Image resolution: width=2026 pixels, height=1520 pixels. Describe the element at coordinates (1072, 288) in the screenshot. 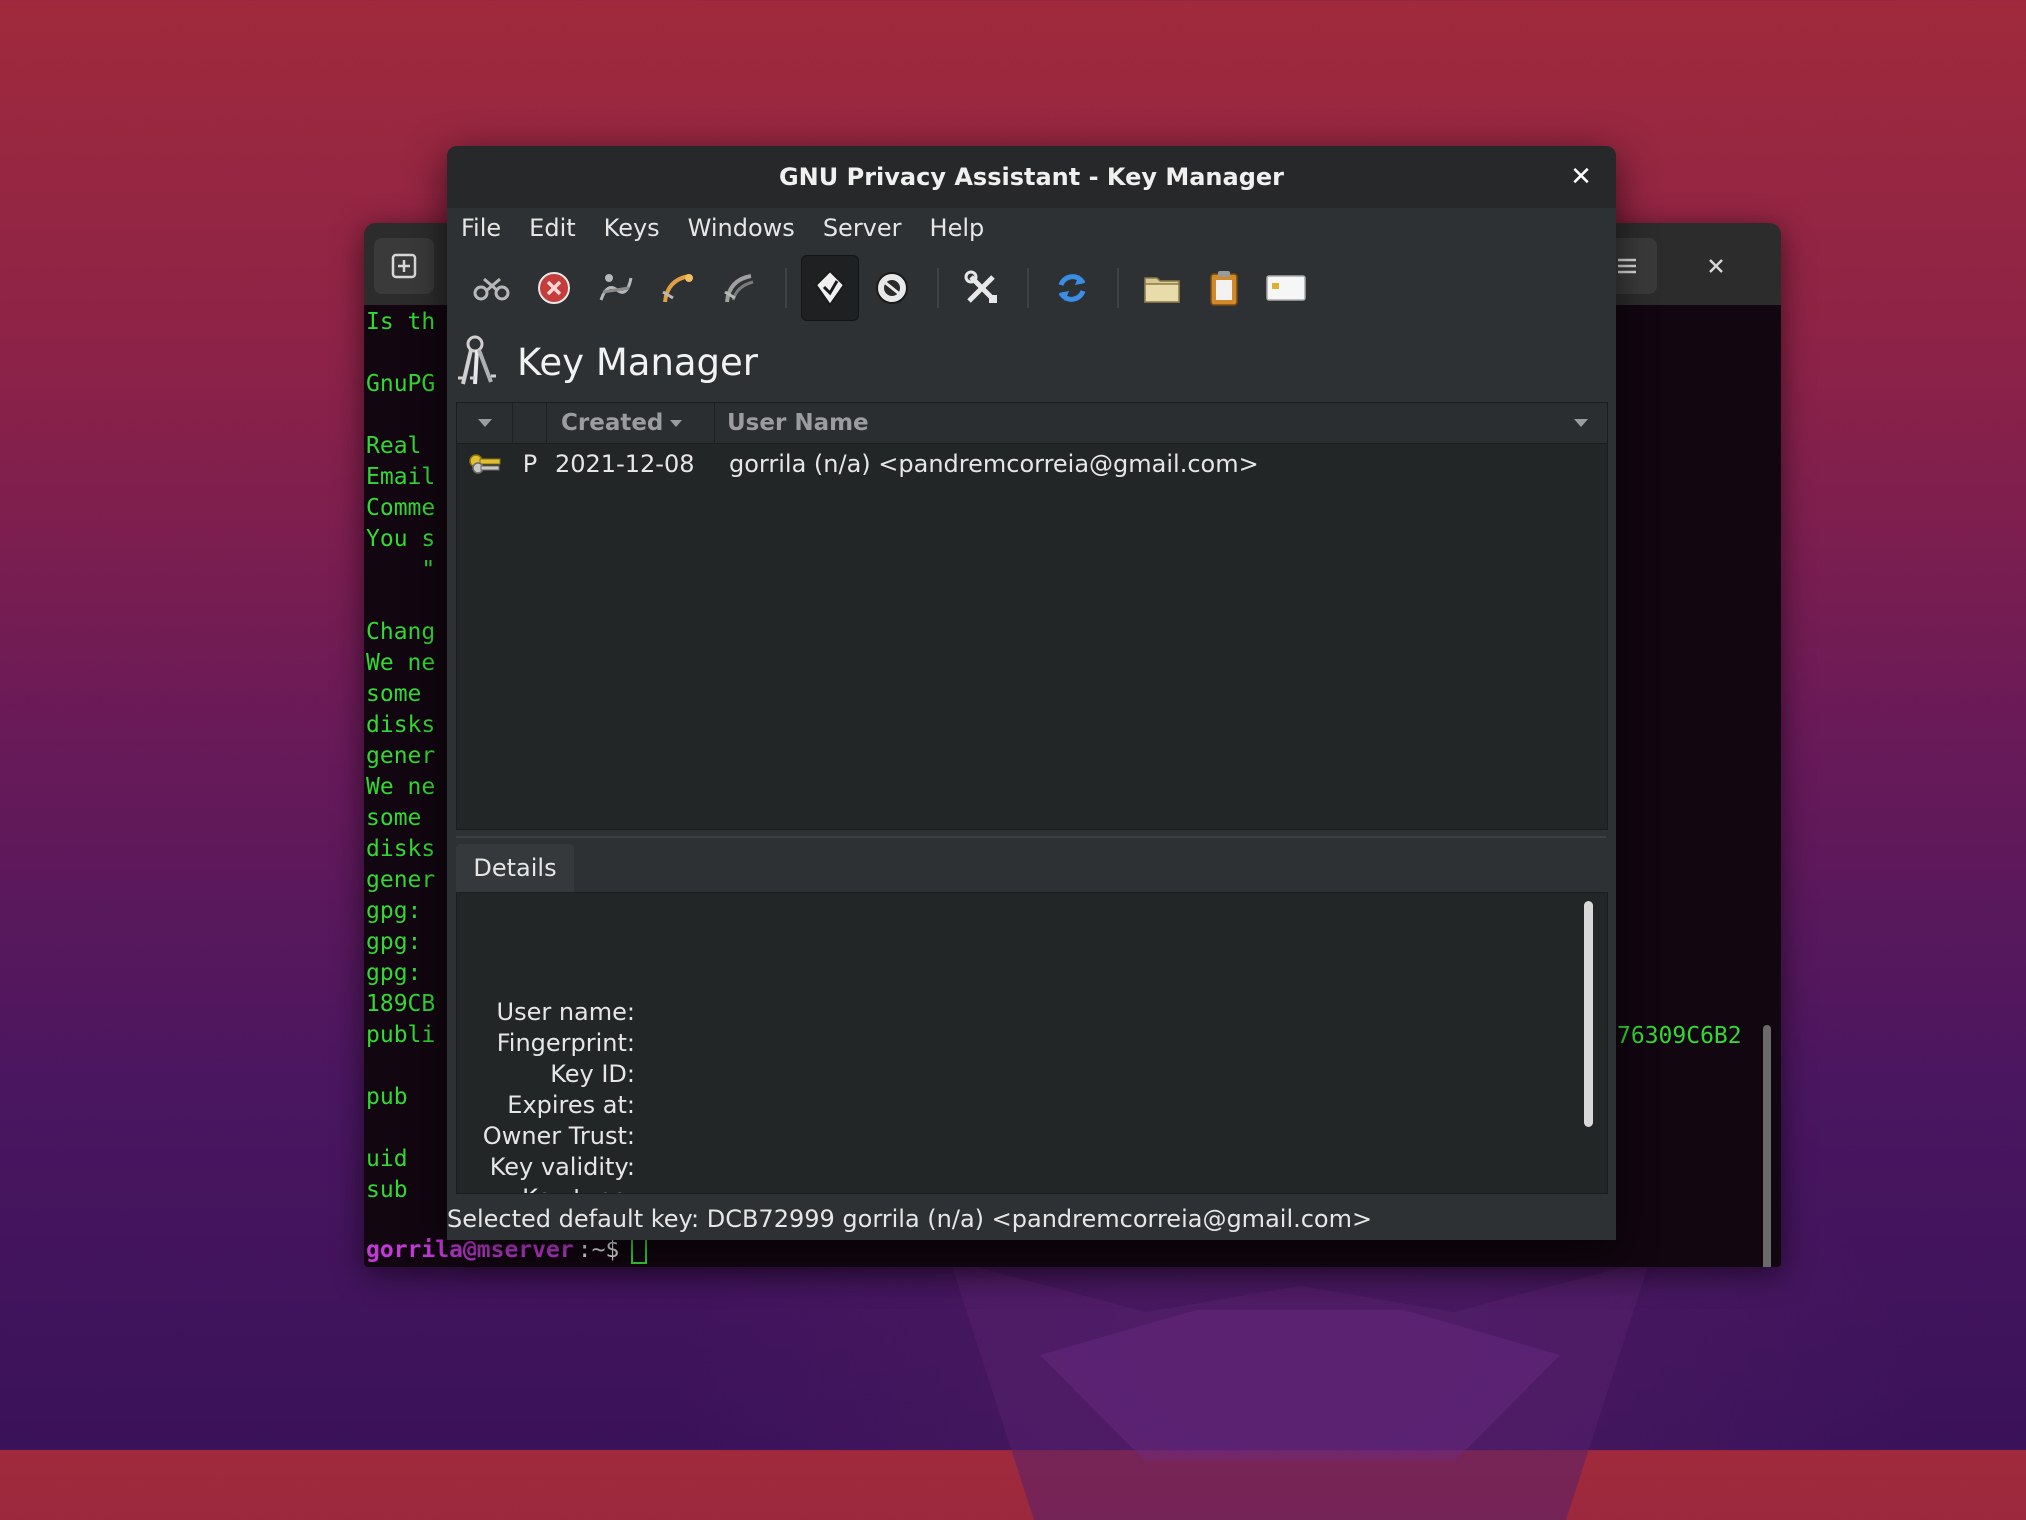

I see `refresh-button` at that location.